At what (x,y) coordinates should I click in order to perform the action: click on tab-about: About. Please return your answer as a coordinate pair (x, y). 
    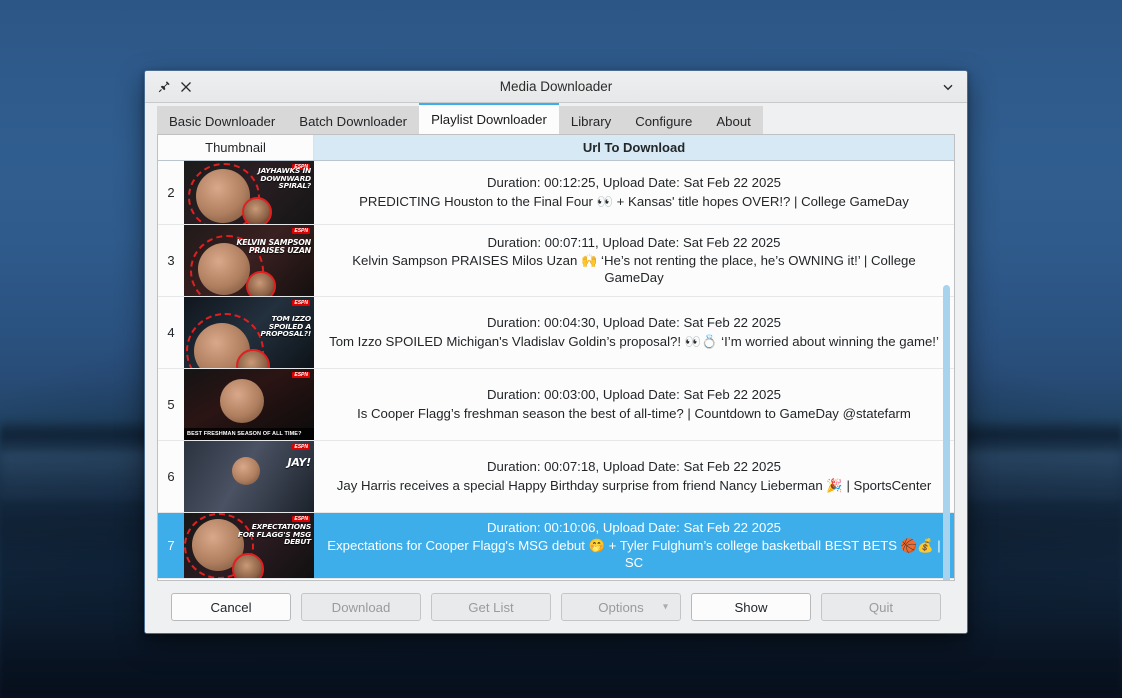
    Looking at the image, I should click on (733, 120).